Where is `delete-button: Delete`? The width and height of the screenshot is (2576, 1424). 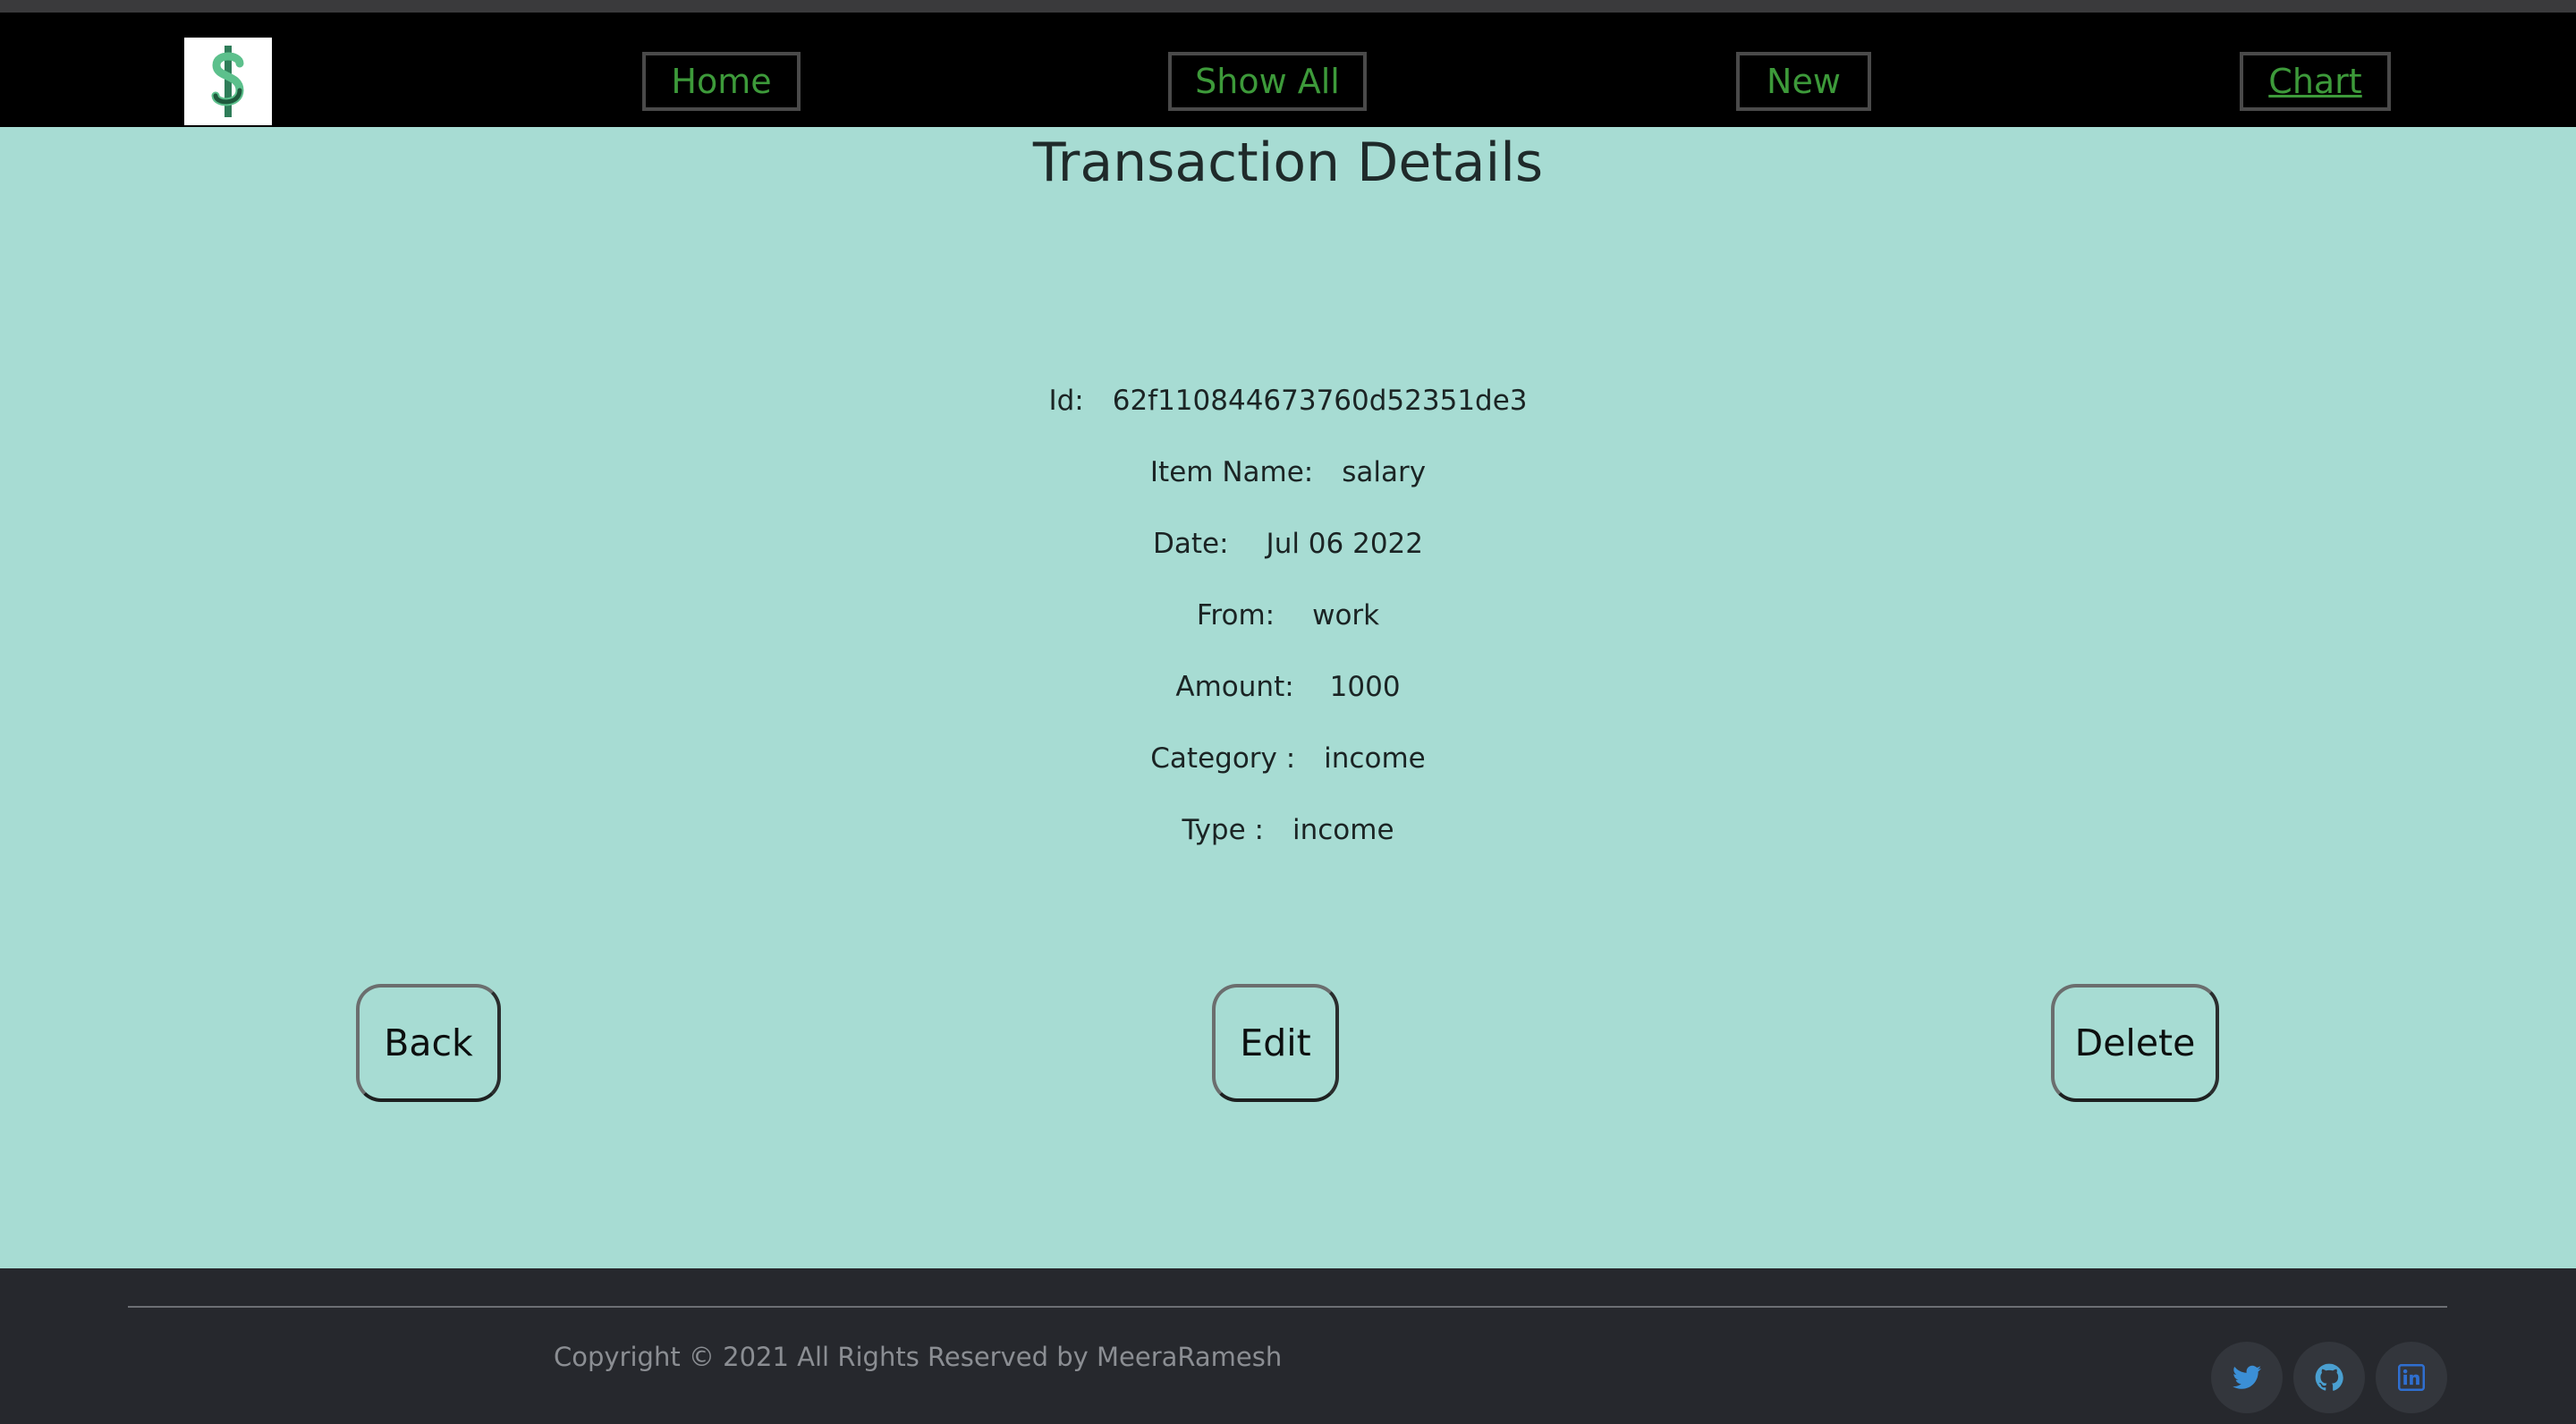
delete-button: Delete is located at coordinates (2135, 1043).